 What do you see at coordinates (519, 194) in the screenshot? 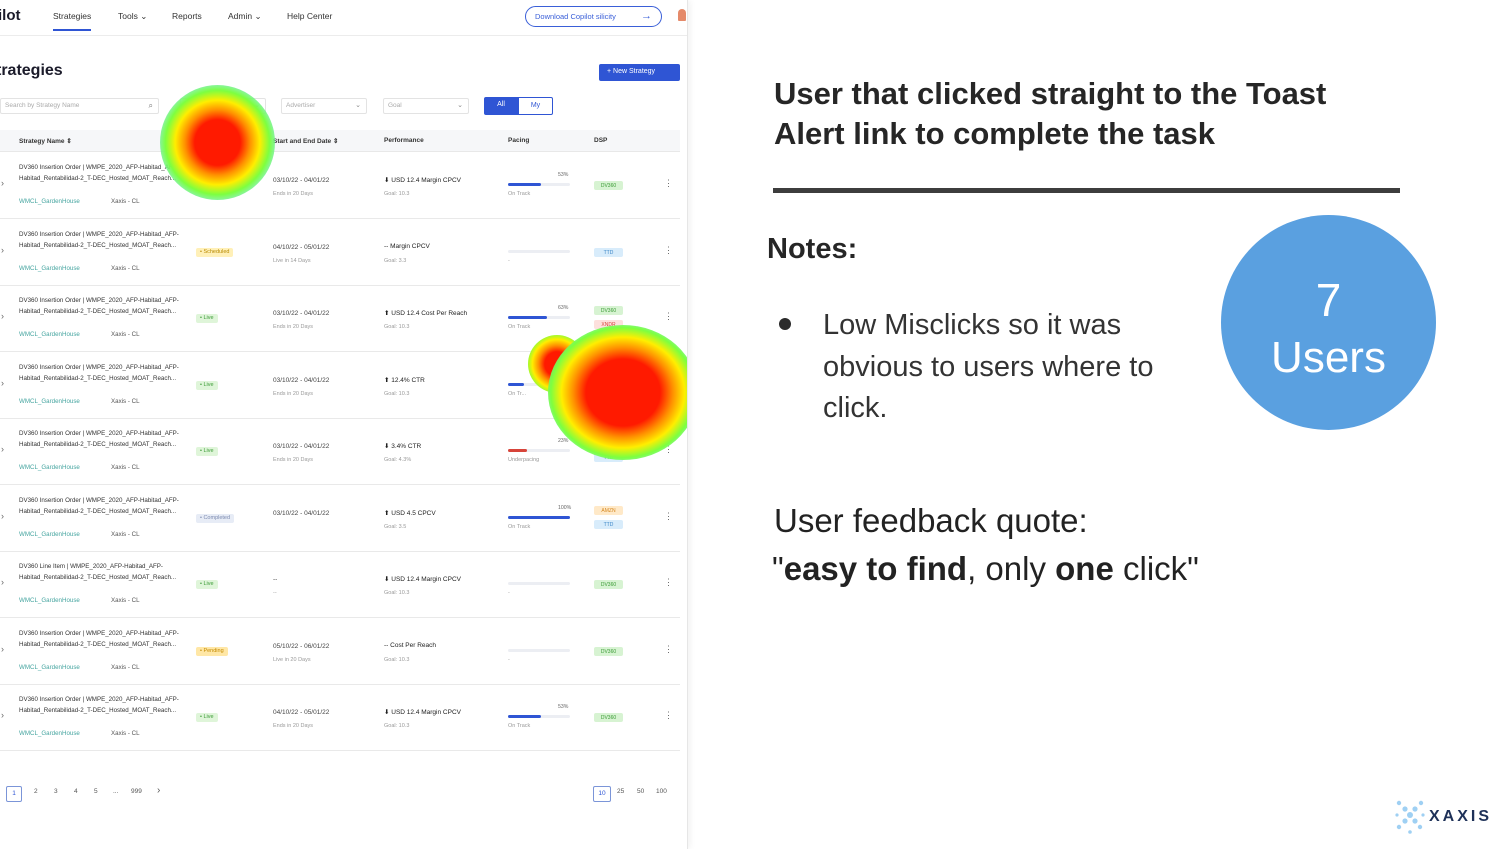
I see `pacing-status: On Track` at bounding box center [519, 194].